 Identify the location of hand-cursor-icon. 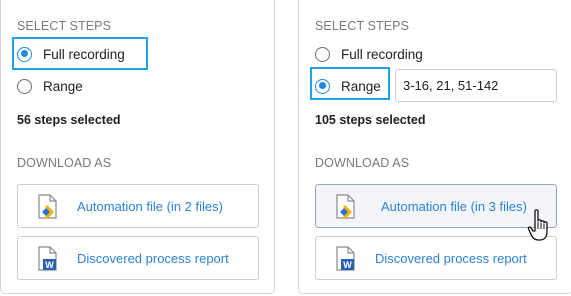
(537, 225).